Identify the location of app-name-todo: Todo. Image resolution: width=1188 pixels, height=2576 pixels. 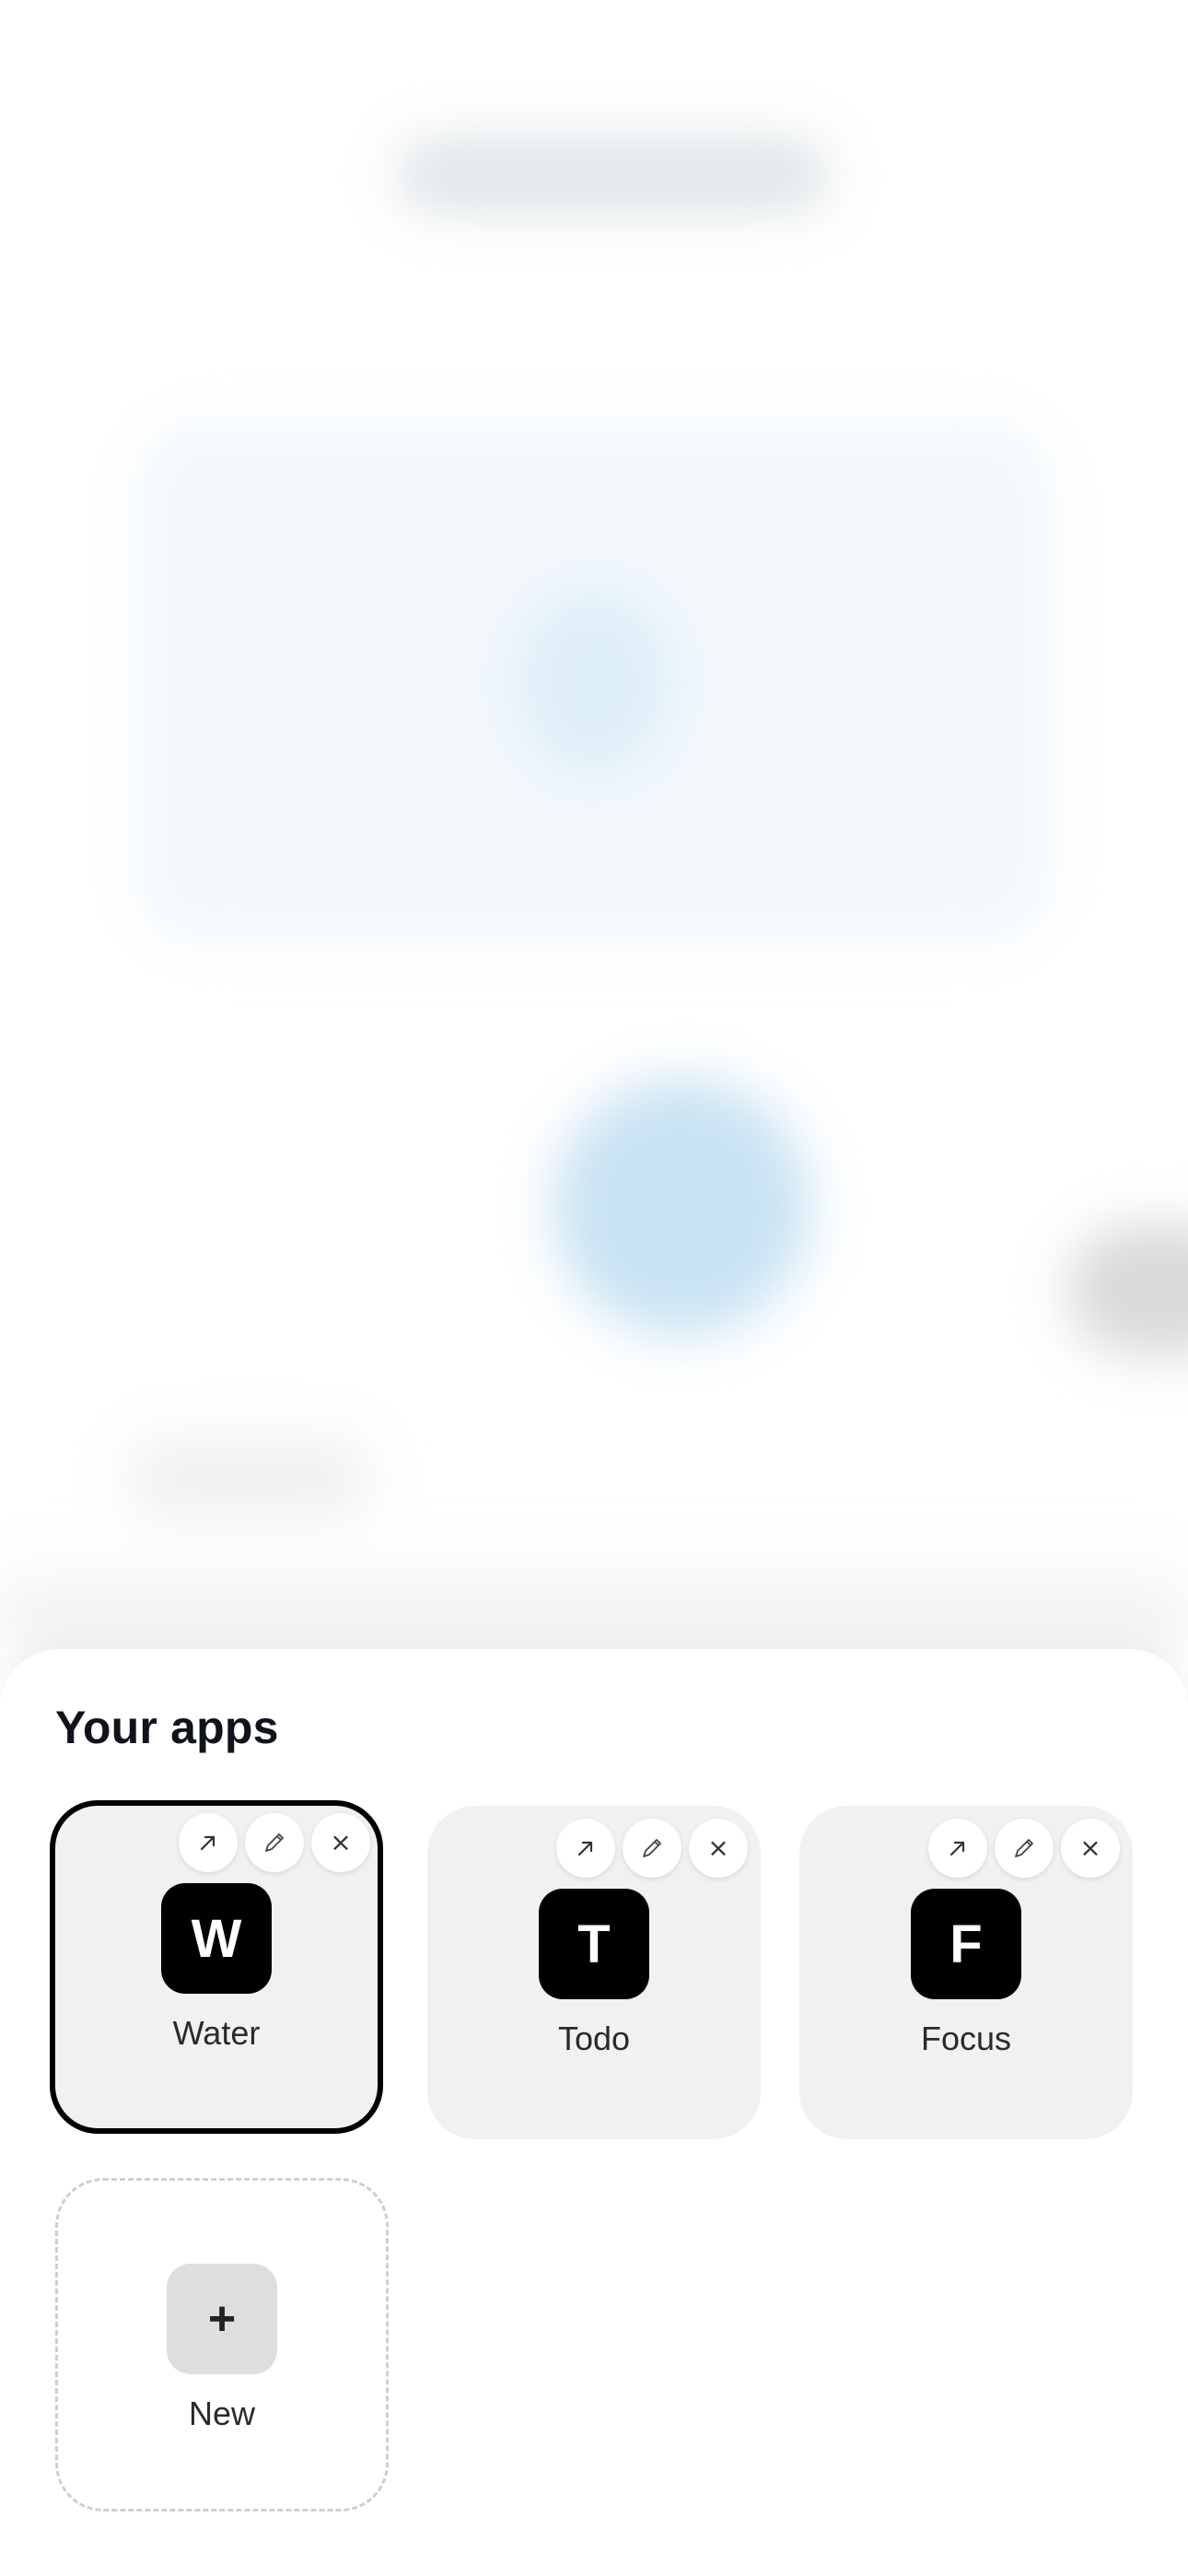
(594, 2038).